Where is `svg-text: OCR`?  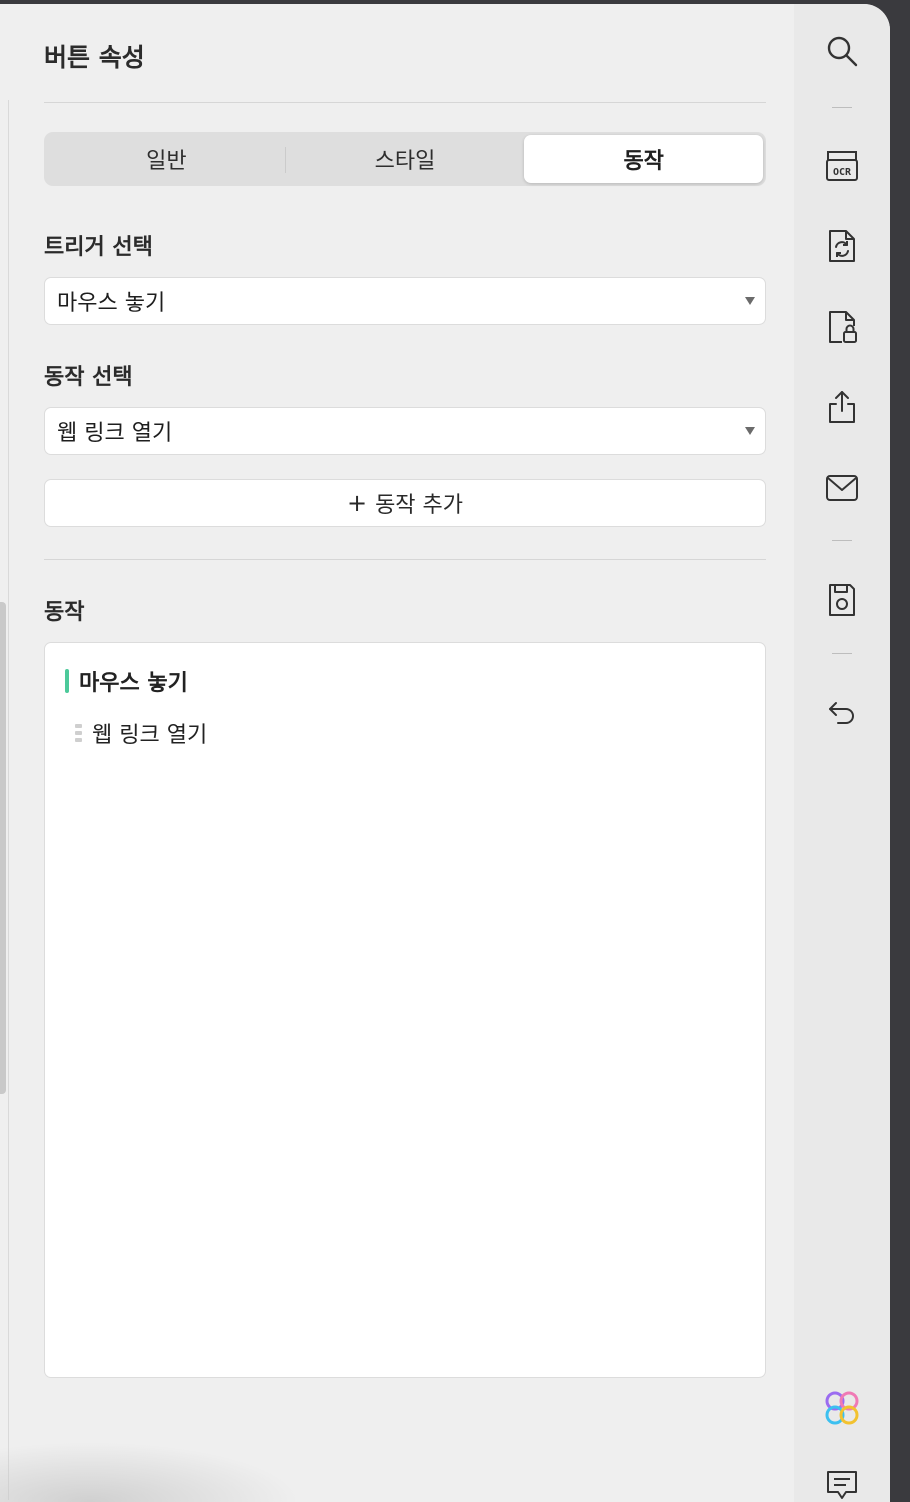 svg-text: OCR is located at coordinates (842, 172).